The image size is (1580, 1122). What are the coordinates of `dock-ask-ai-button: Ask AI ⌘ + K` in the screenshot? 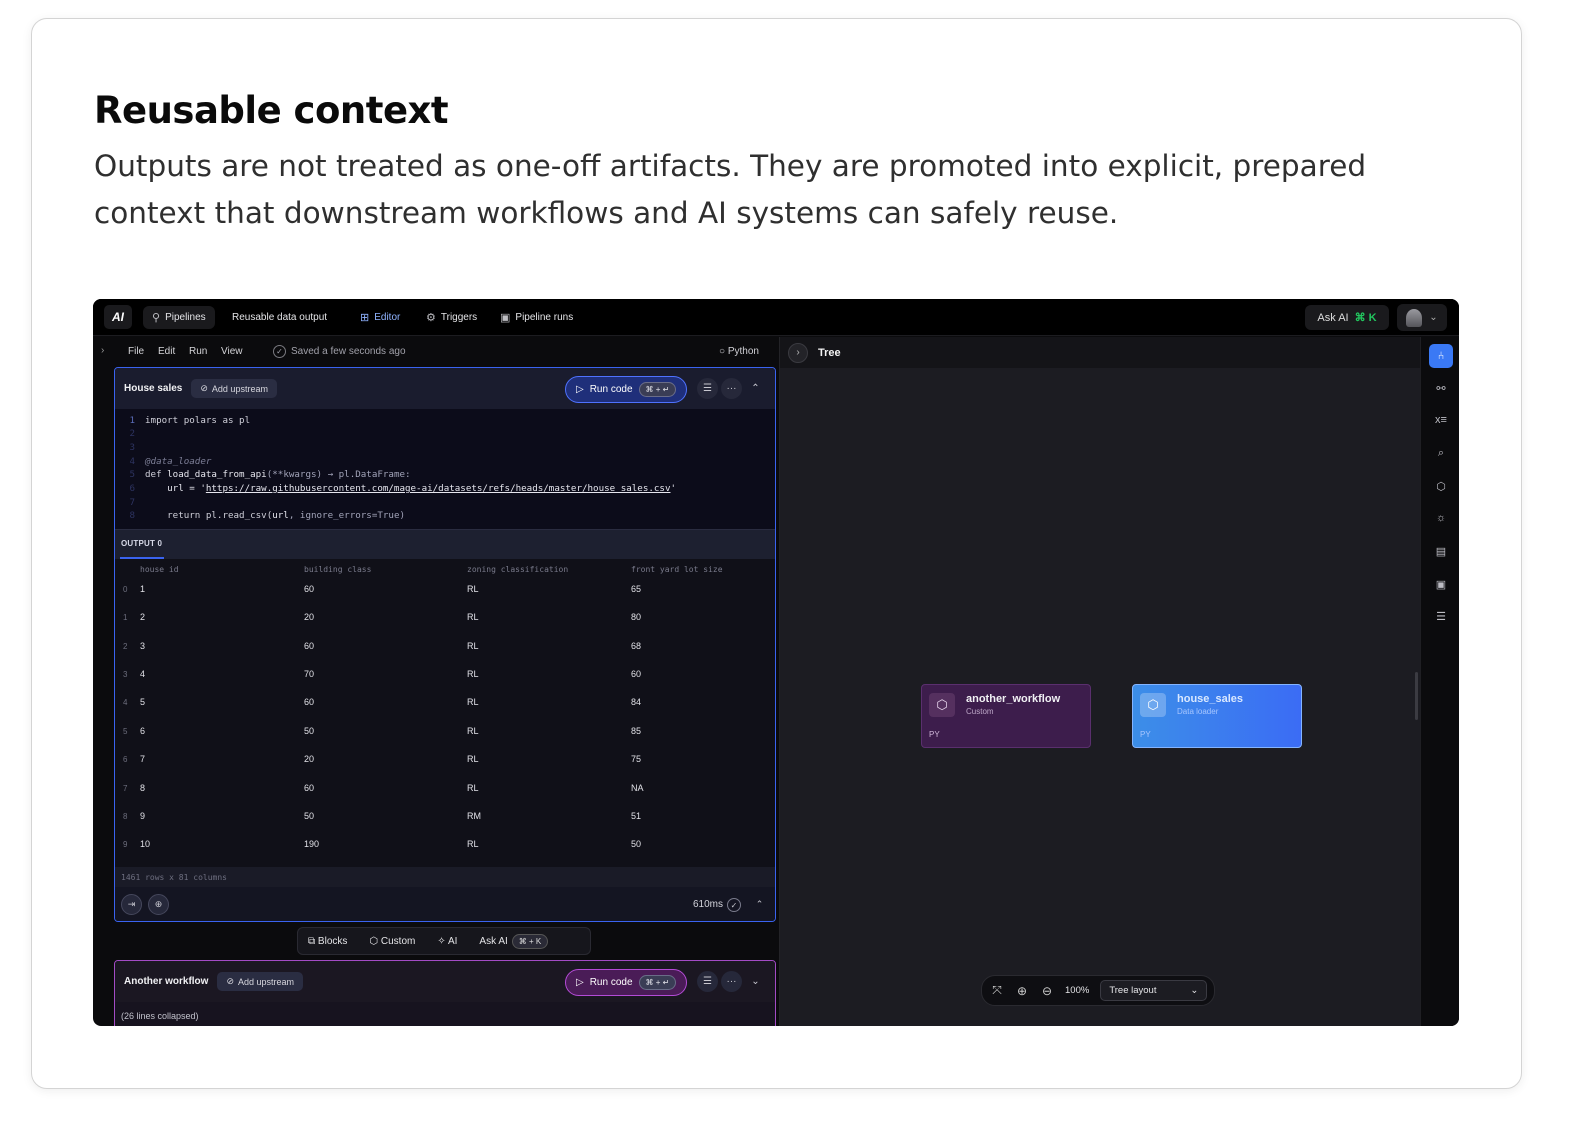 It's located at (514, 941).